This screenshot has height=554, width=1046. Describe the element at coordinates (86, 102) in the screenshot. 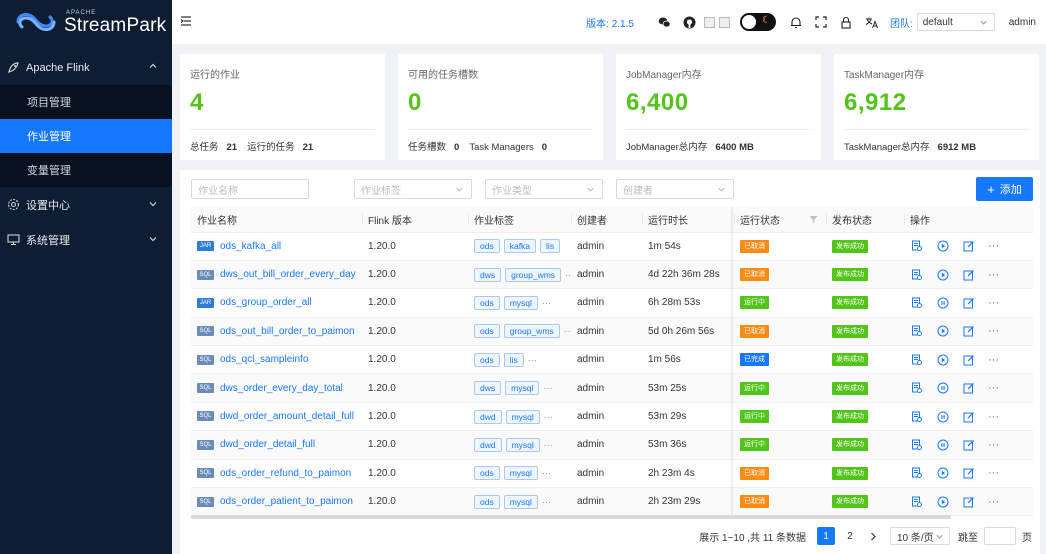

I see `sidebar-item-projects: 项目管理` at that location.